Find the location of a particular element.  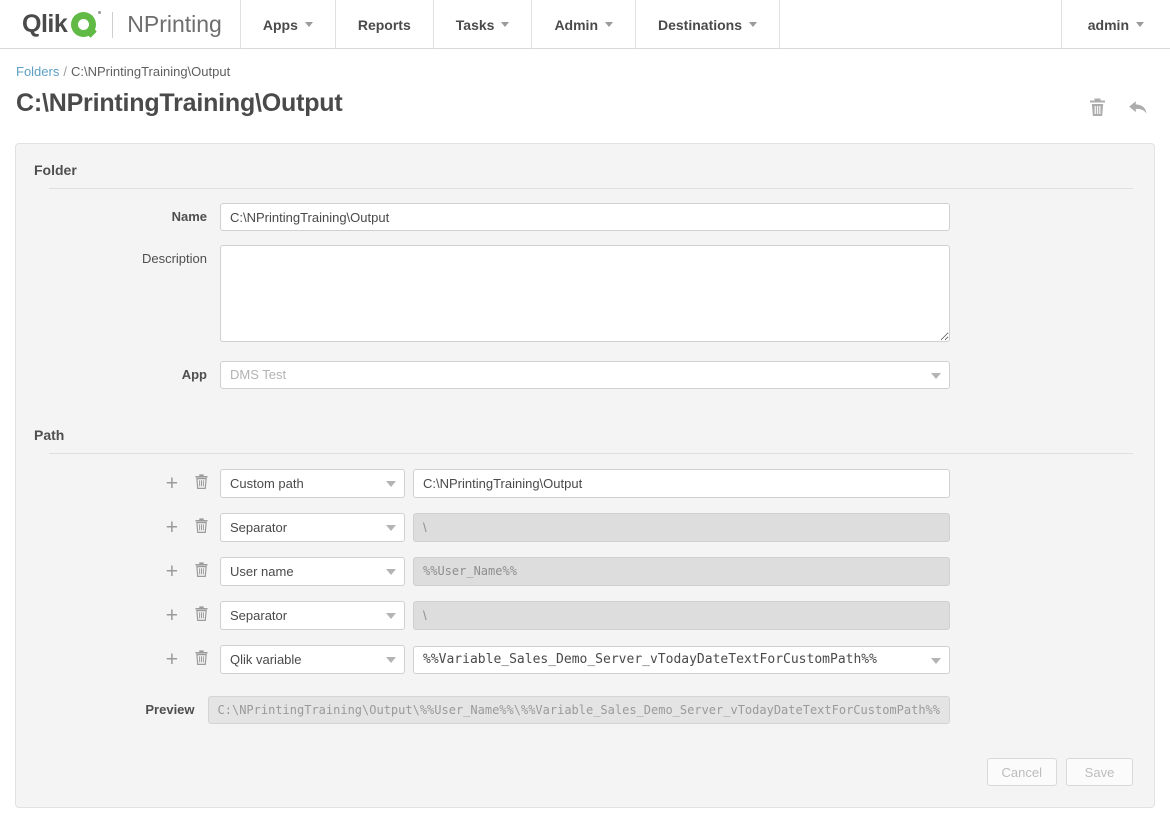

field-row-name: Name is located at coordinates (585, 210).